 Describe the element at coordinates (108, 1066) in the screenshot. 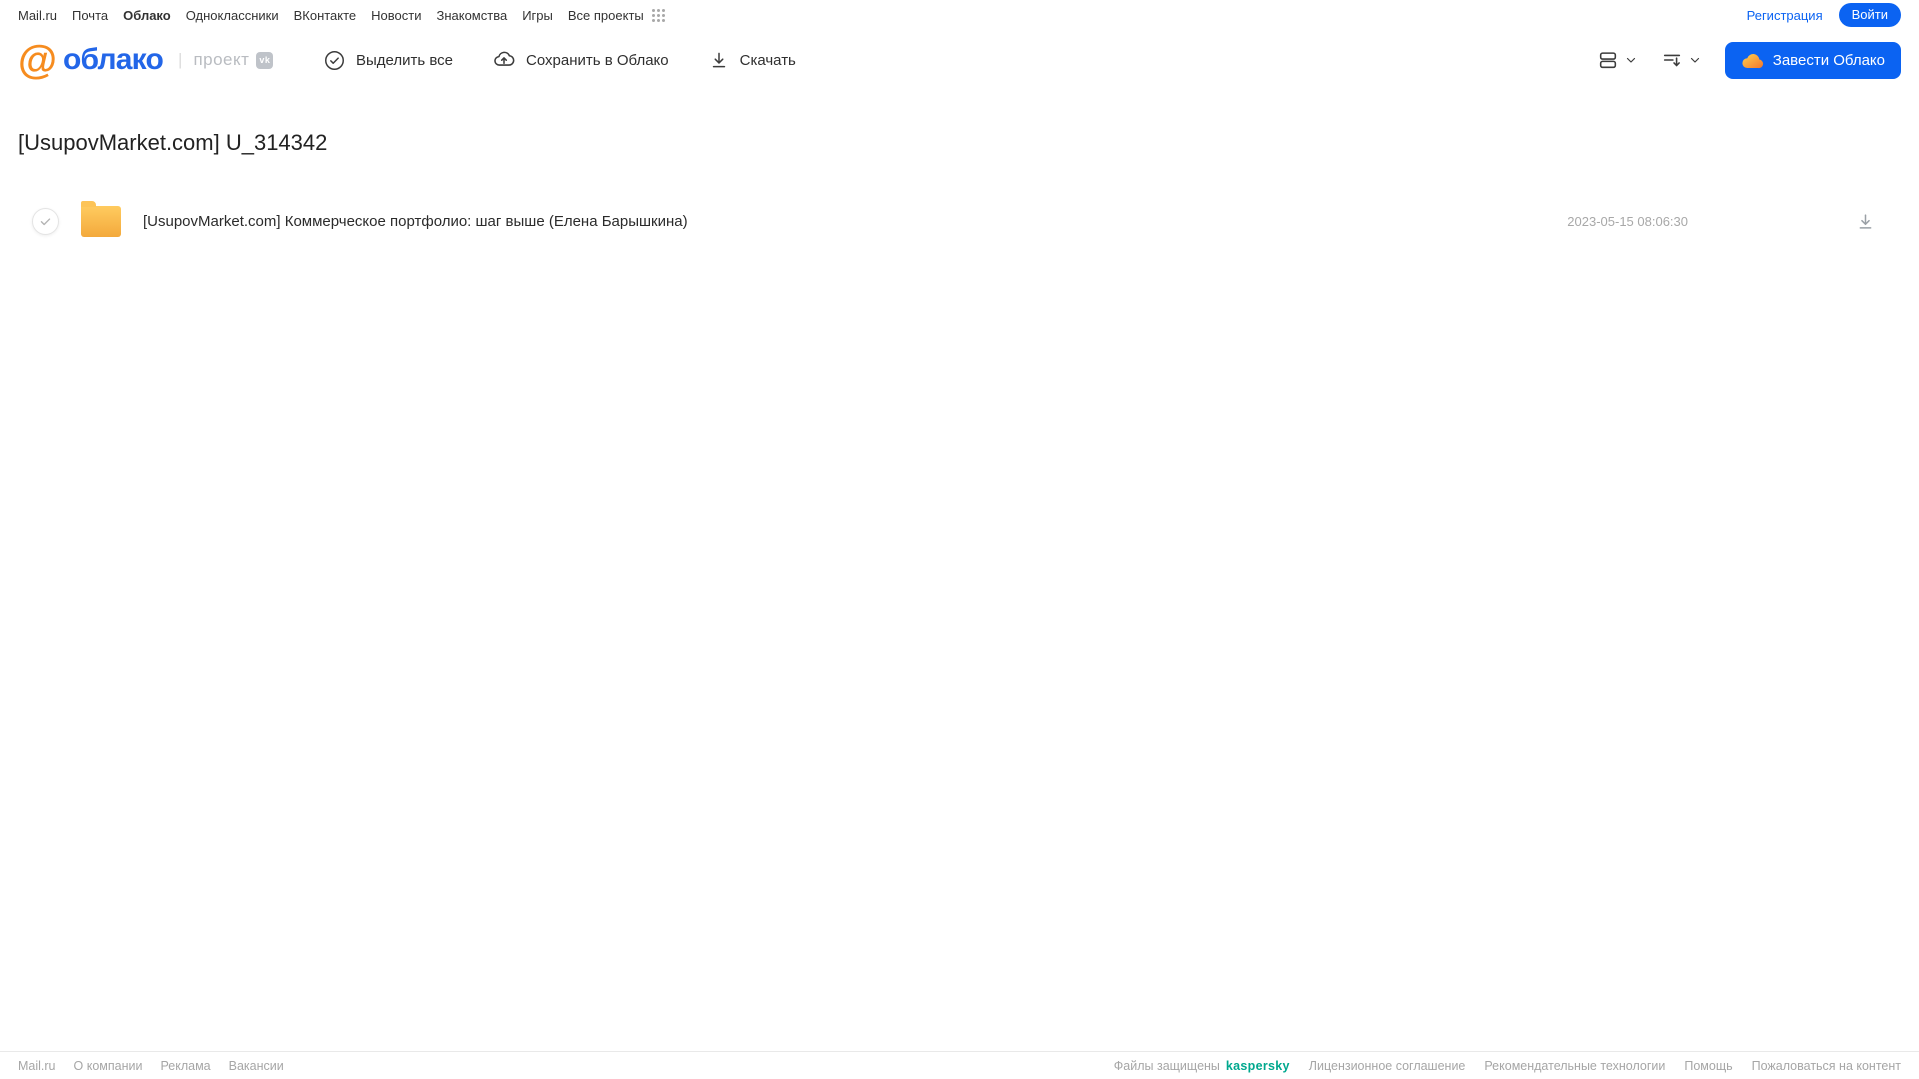

I see `footer-link-about: О компании` at that location.